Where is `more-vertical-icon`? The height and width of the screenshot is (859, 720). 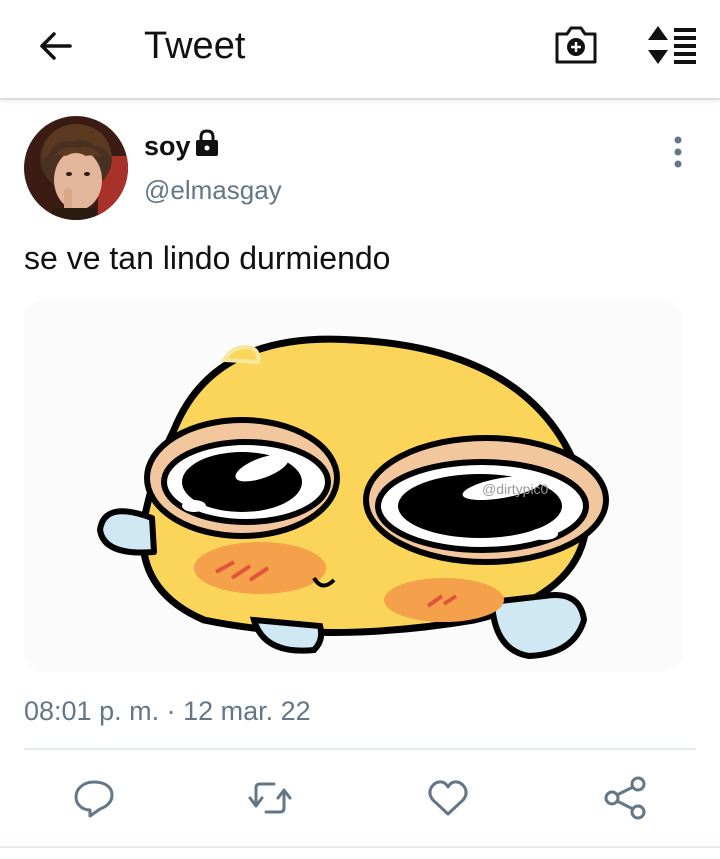
more-vertical-icon is located at coordinates (678, 152).